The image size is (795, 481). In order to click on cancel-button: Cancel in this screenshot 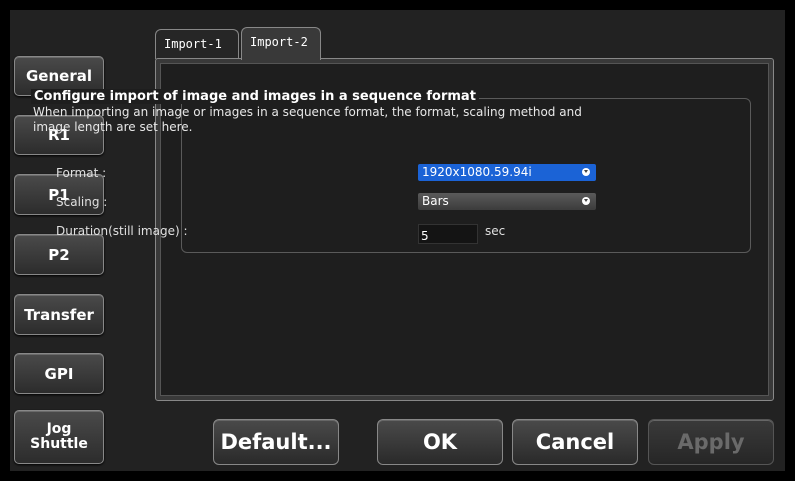, I will do `click(575, 442)`.